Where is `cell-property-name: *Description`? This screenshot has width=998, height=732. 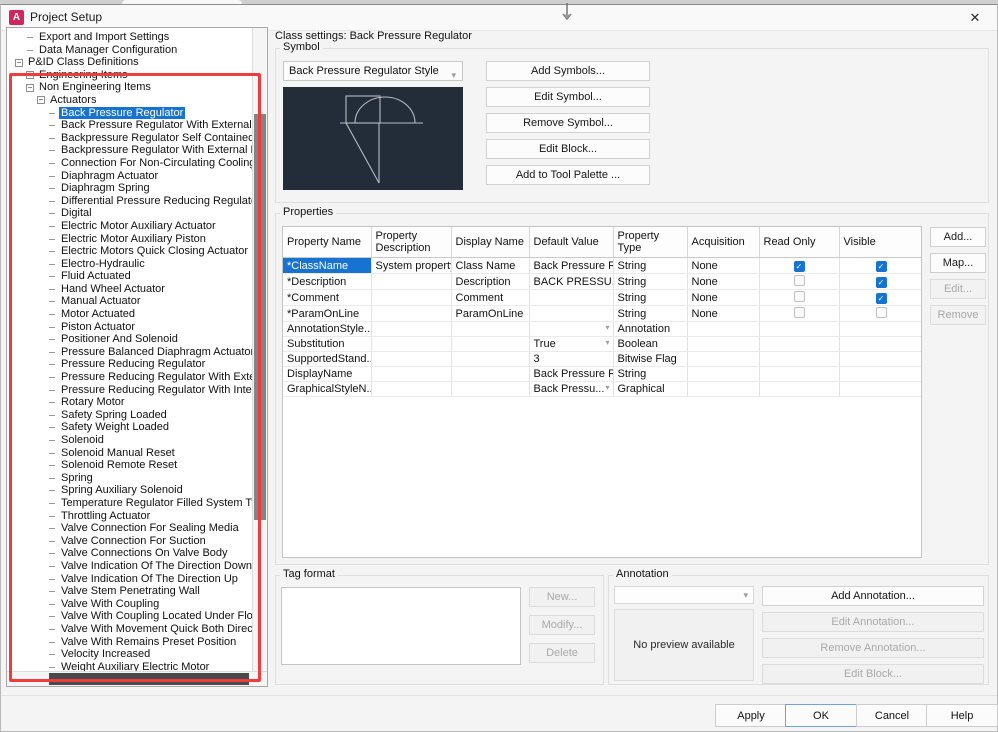 cell-property-name: *Description is located at coordinates (327, 281).